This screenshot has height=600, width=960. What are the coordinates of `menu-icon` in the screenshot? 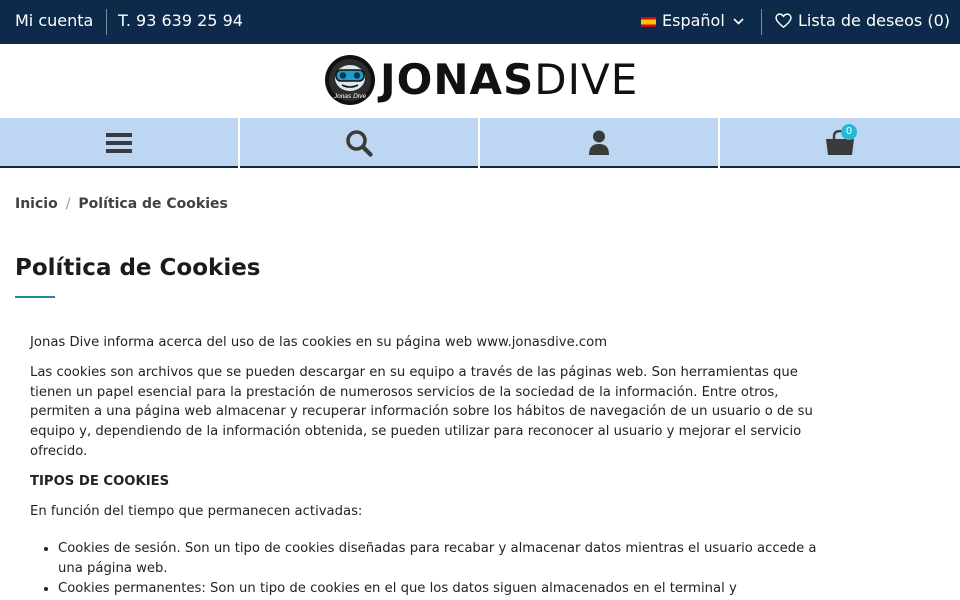 It's located at (119, 143).